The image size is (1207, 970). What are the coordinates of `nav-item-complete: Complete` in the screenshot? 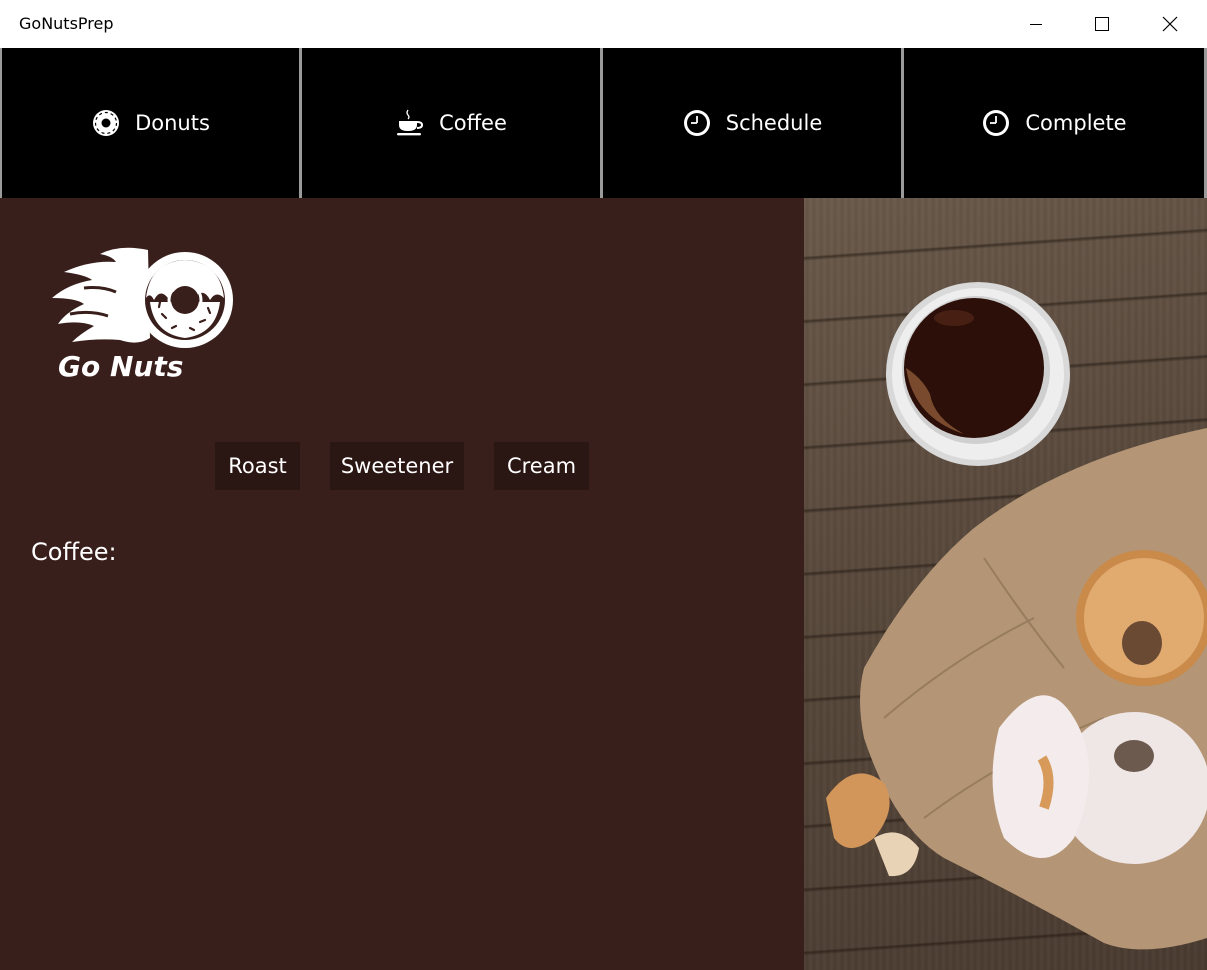 It's located at (1054, 123).